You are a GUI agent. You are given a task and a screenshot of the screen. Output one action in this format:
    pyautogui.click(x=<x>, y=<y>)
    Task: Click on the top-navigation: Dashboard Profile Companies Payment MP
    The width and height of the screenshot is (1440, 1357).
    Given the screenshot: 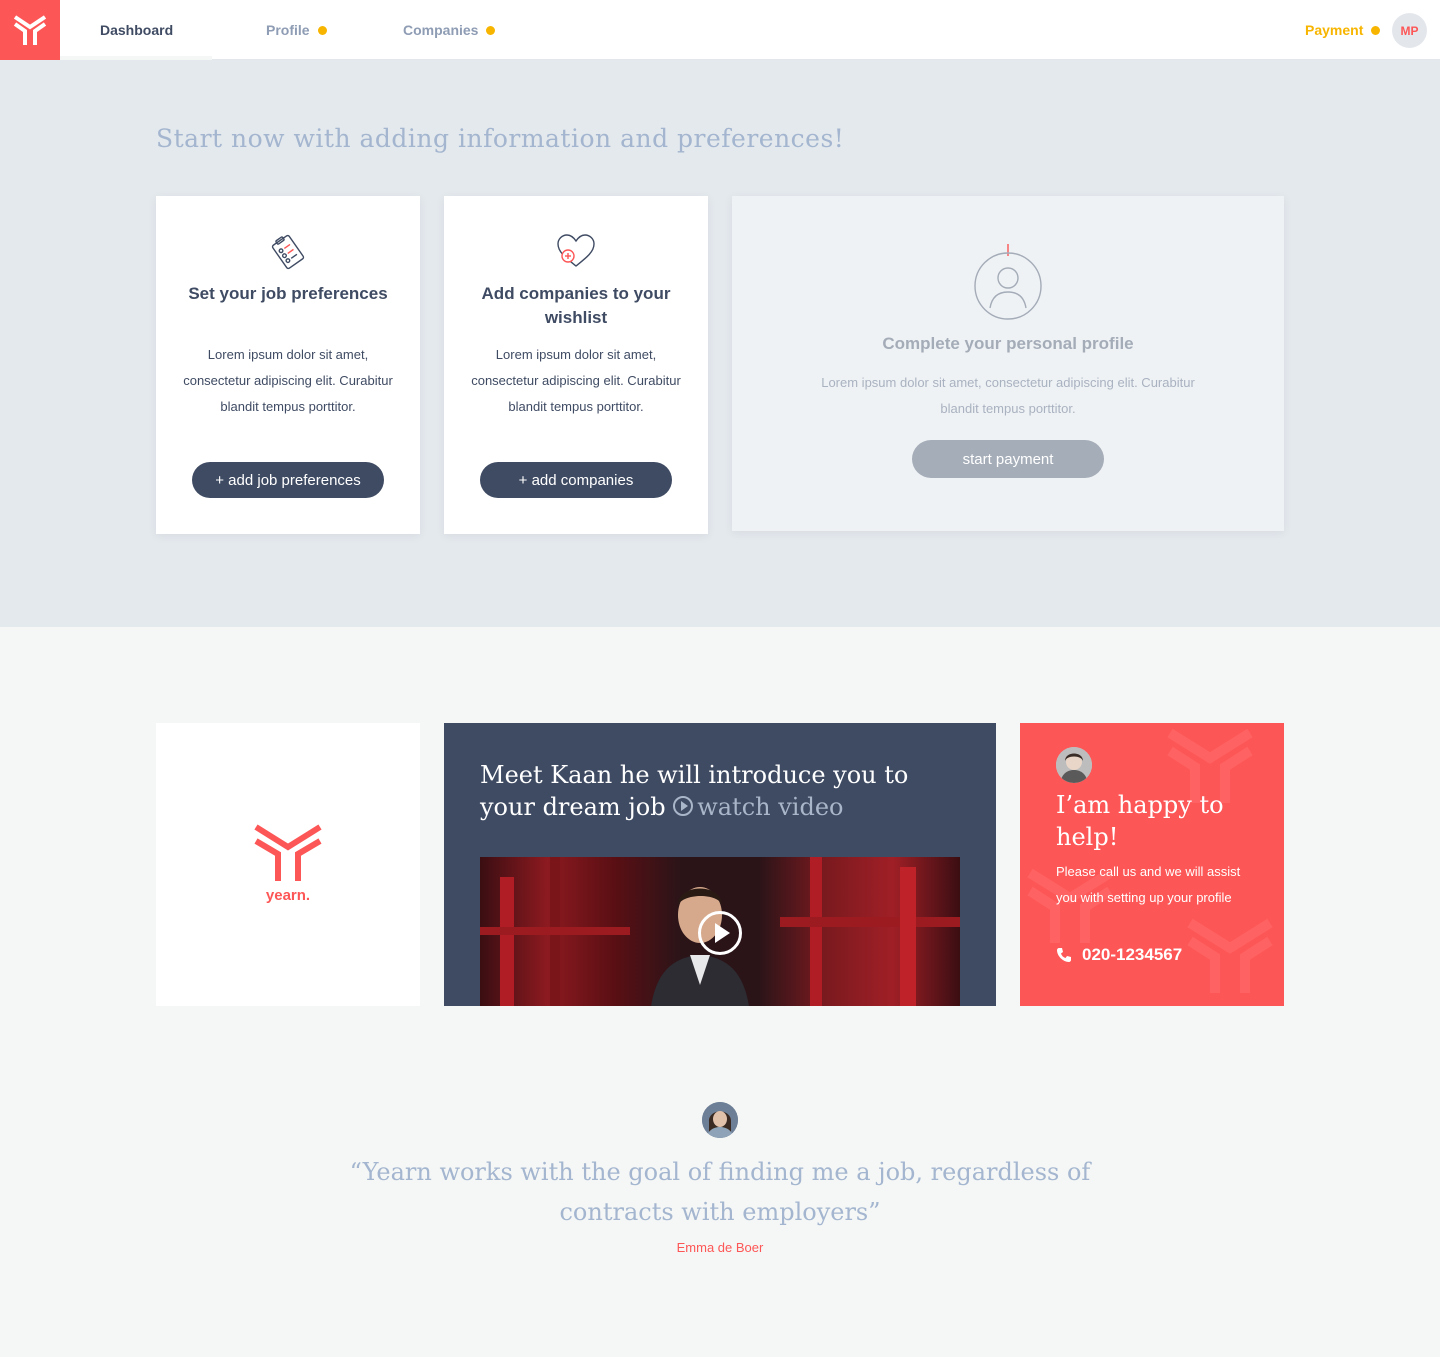 What is the action you would take?
    pyautogui.click(x=720, y=30)
    